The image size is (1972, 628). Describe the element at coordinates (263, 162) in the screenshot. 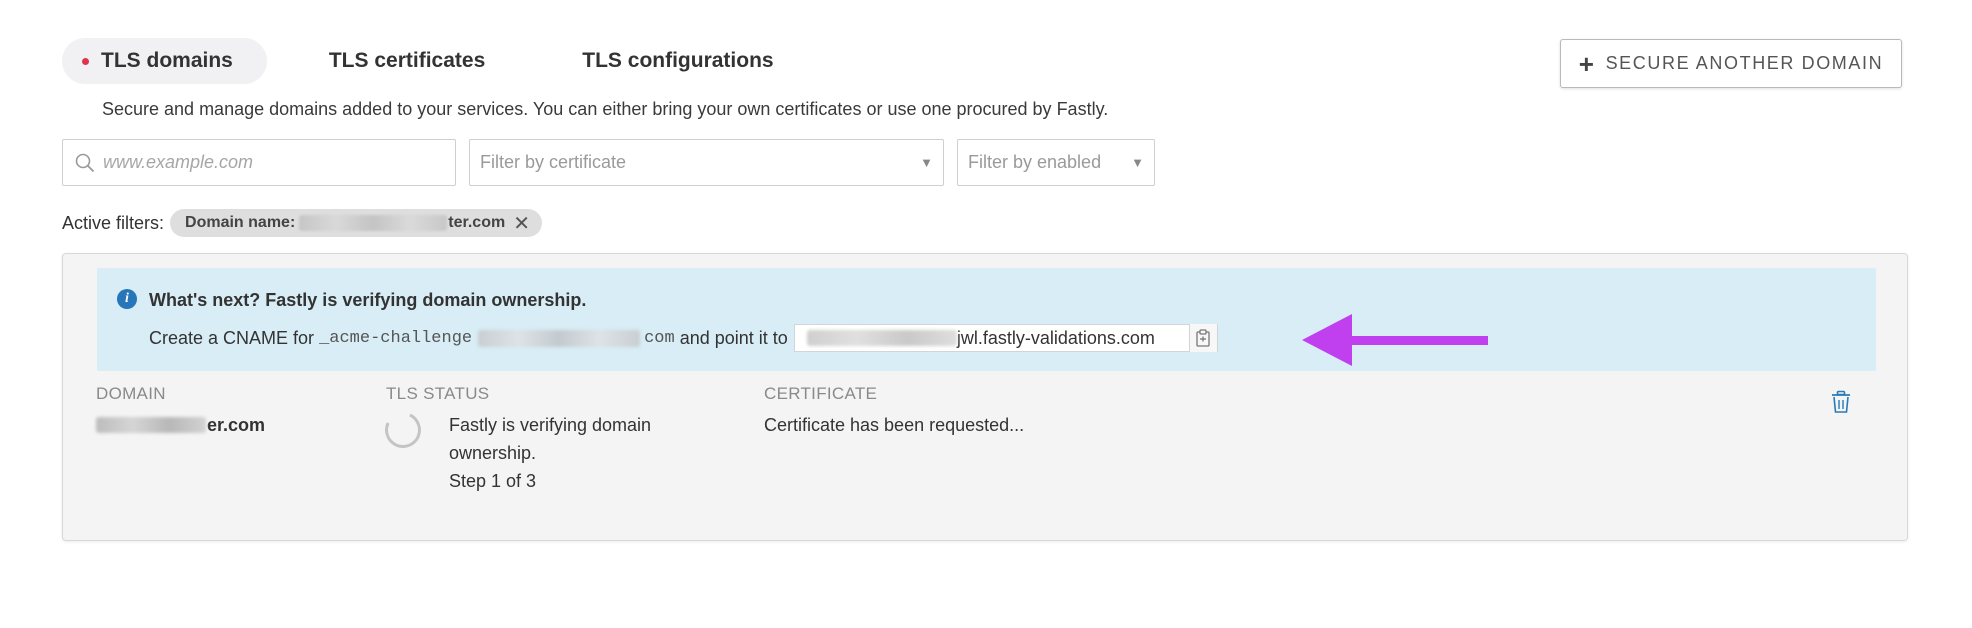

I see `search-input` at that location.